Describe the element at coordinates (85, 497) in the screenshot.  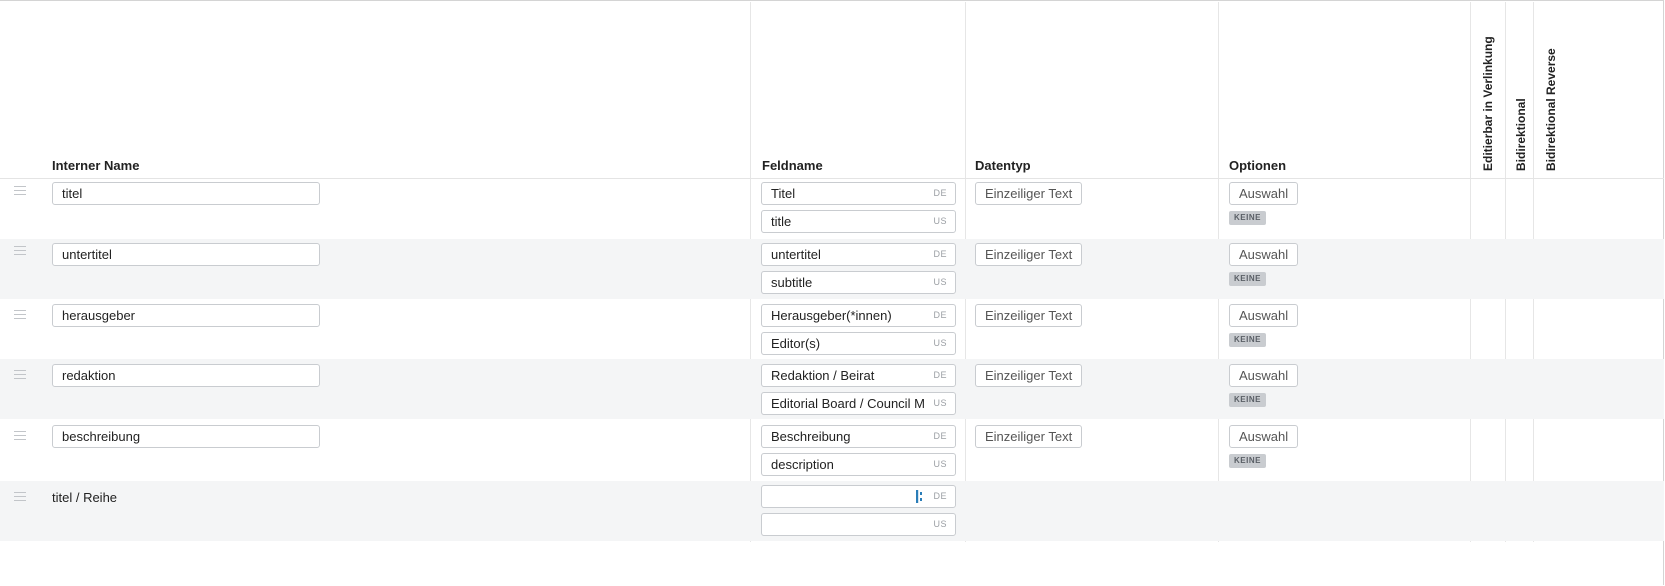
I see `internal-name-text: titel / Reihe` at that location.